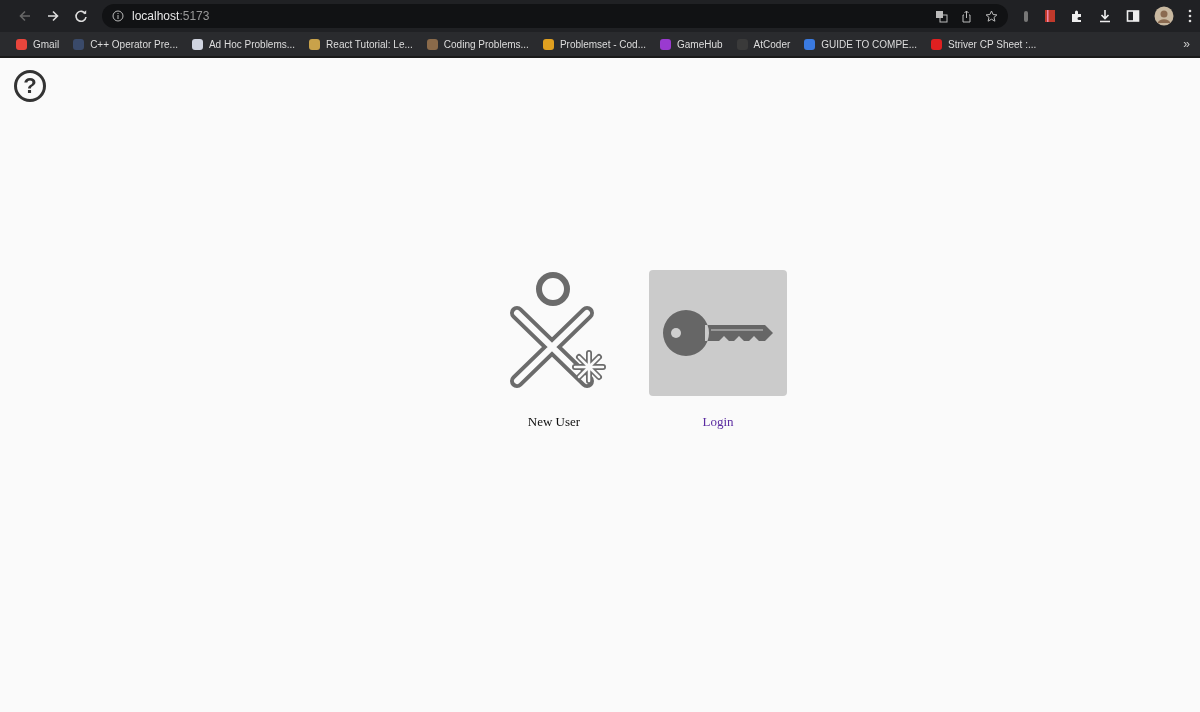 Image resolution: width=1200 pixels, height=712 pixels. I want to click on reload-icon, so click(81, 16).